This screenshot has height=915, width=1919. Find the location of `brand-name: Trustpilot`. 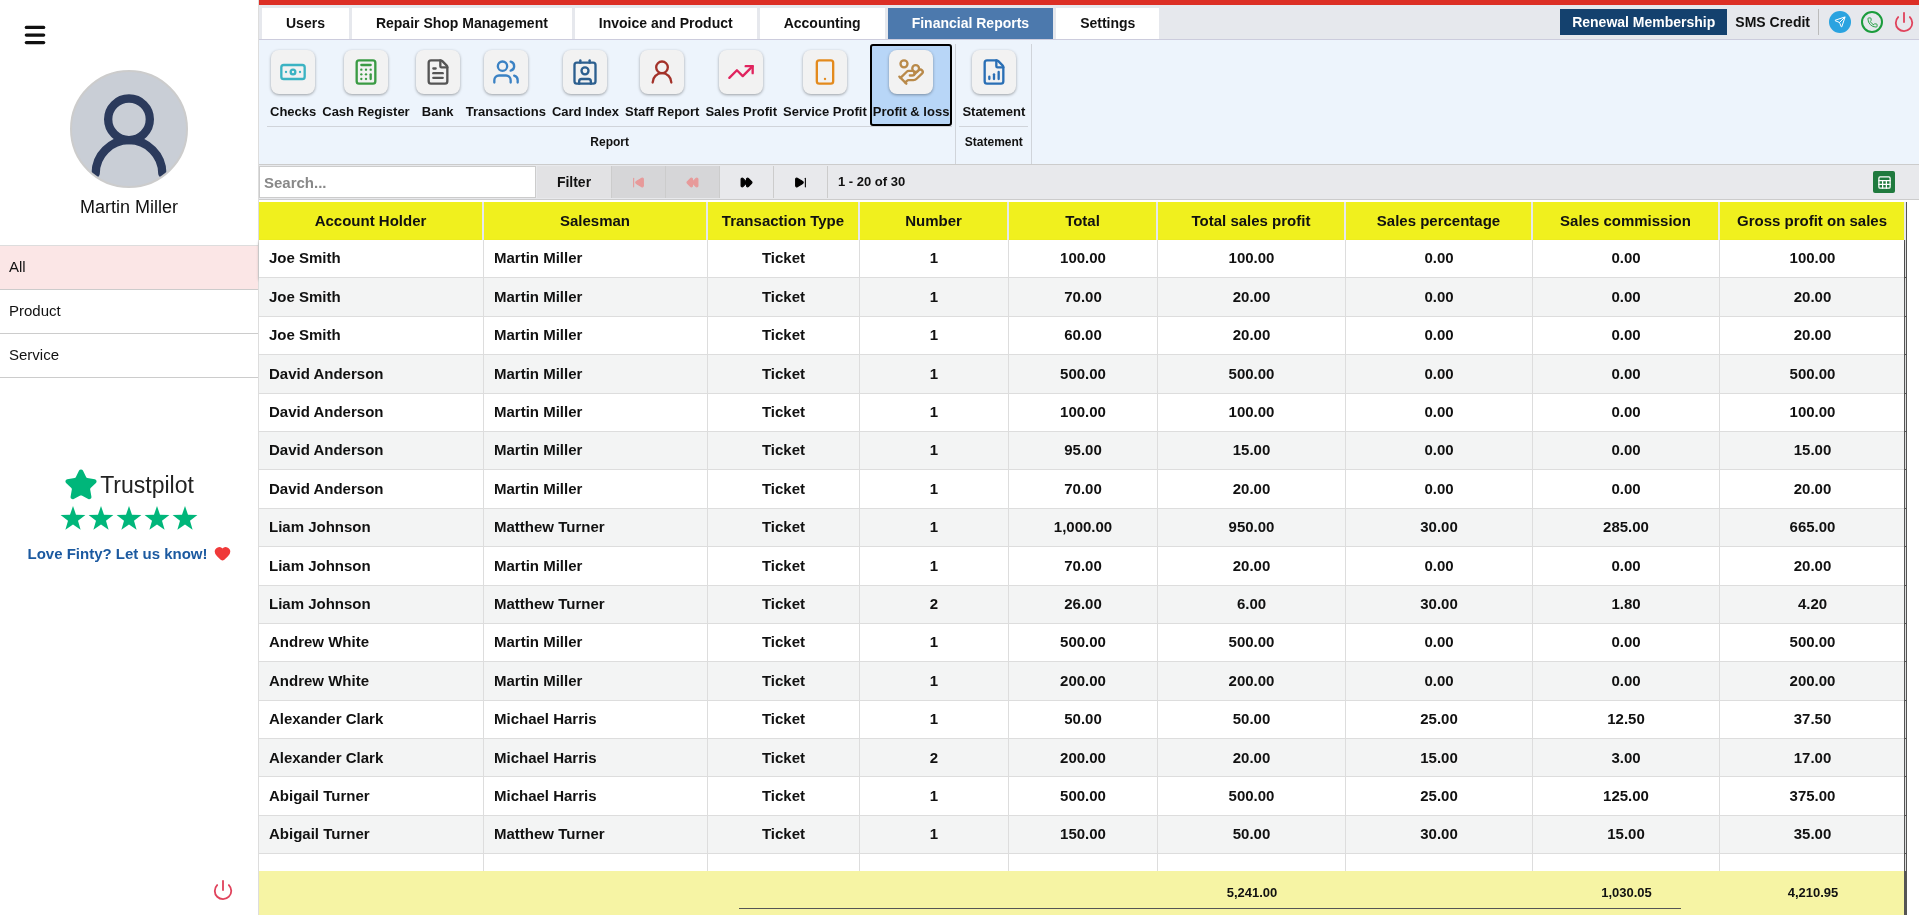

brand-name: Trustpilot is located at coordinates (147, 485).